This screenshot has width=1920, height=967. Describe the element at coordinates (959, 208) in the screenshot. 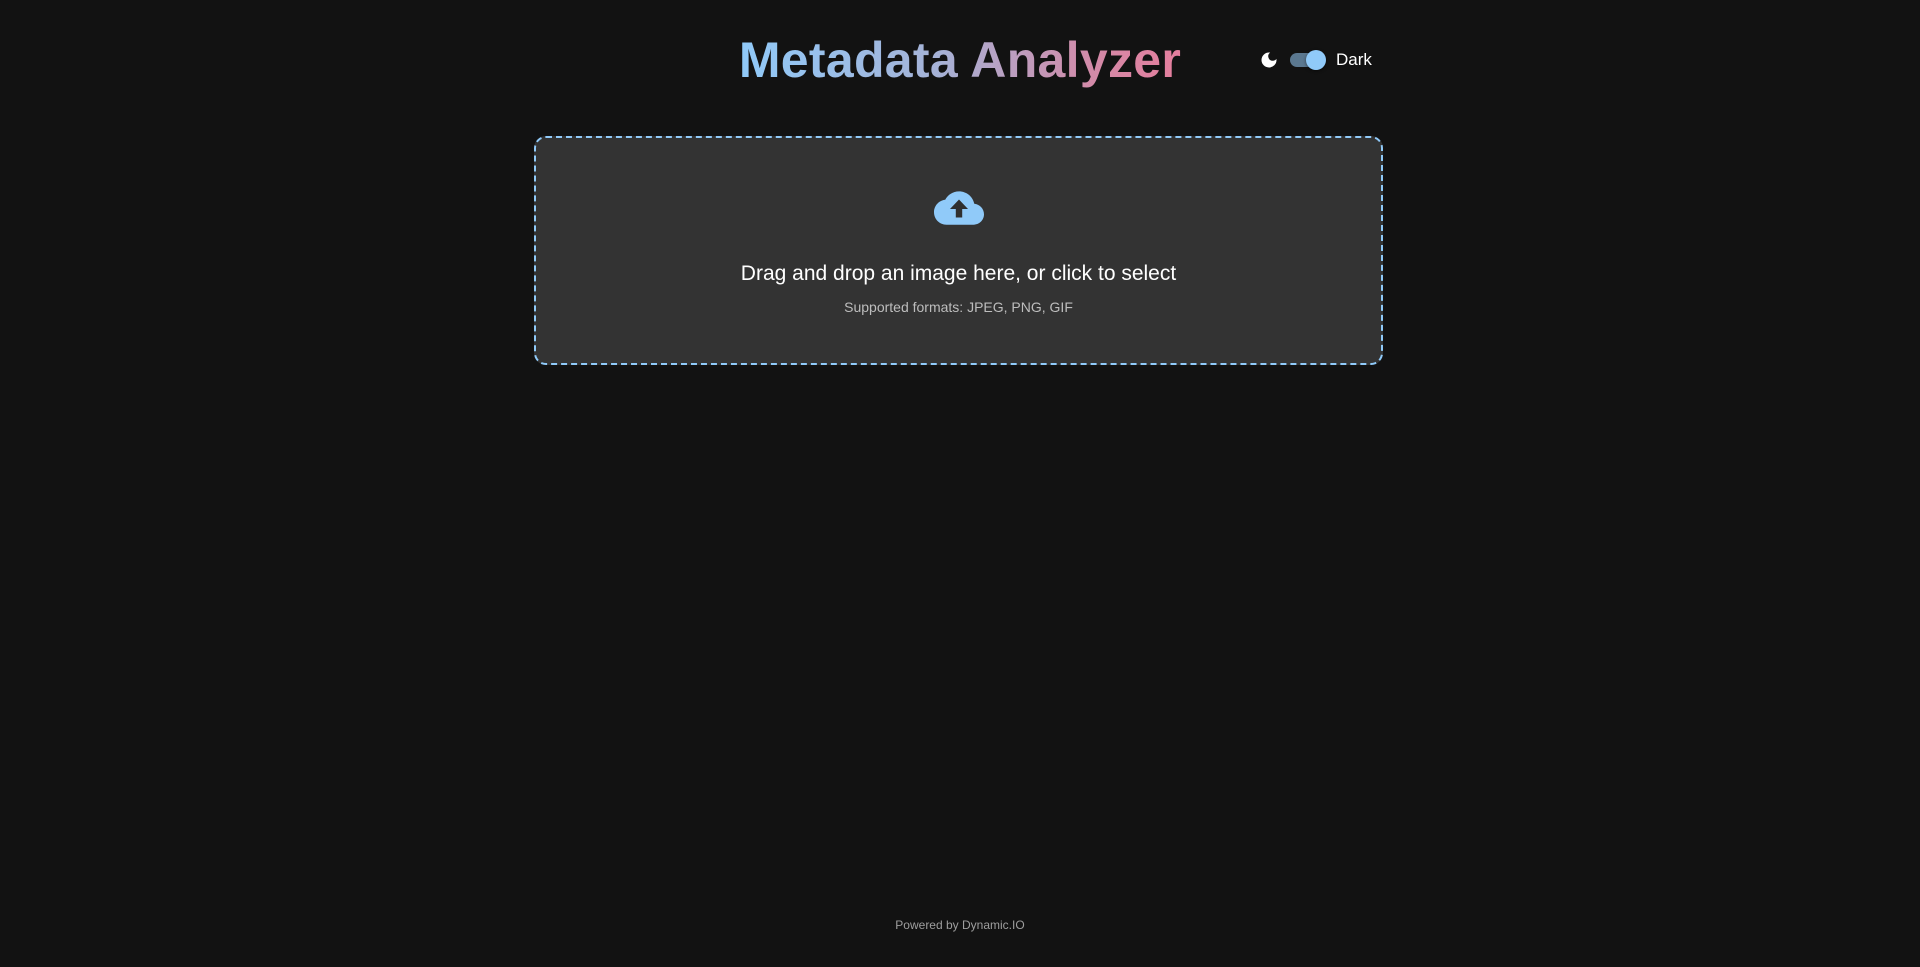

I see `cloud-upload-icon` at that location.